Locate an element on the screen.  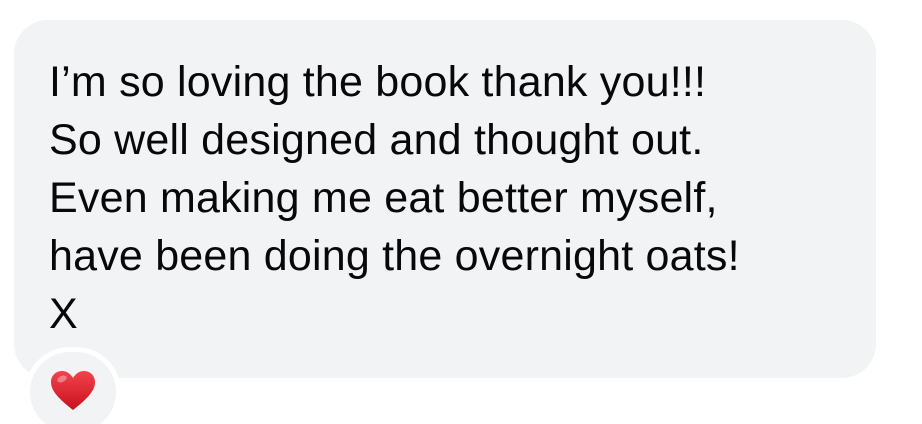
message-line: Even making me eat better myself, is located at coordinates (383, 198).